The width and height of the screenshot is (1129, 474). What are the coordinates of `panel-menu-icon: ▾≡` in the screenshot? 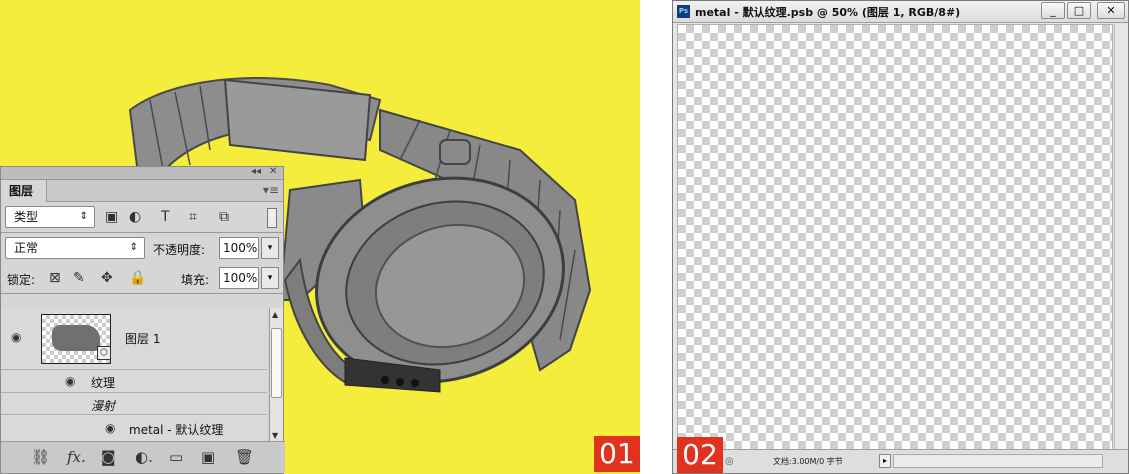 It's located at (271, 190).